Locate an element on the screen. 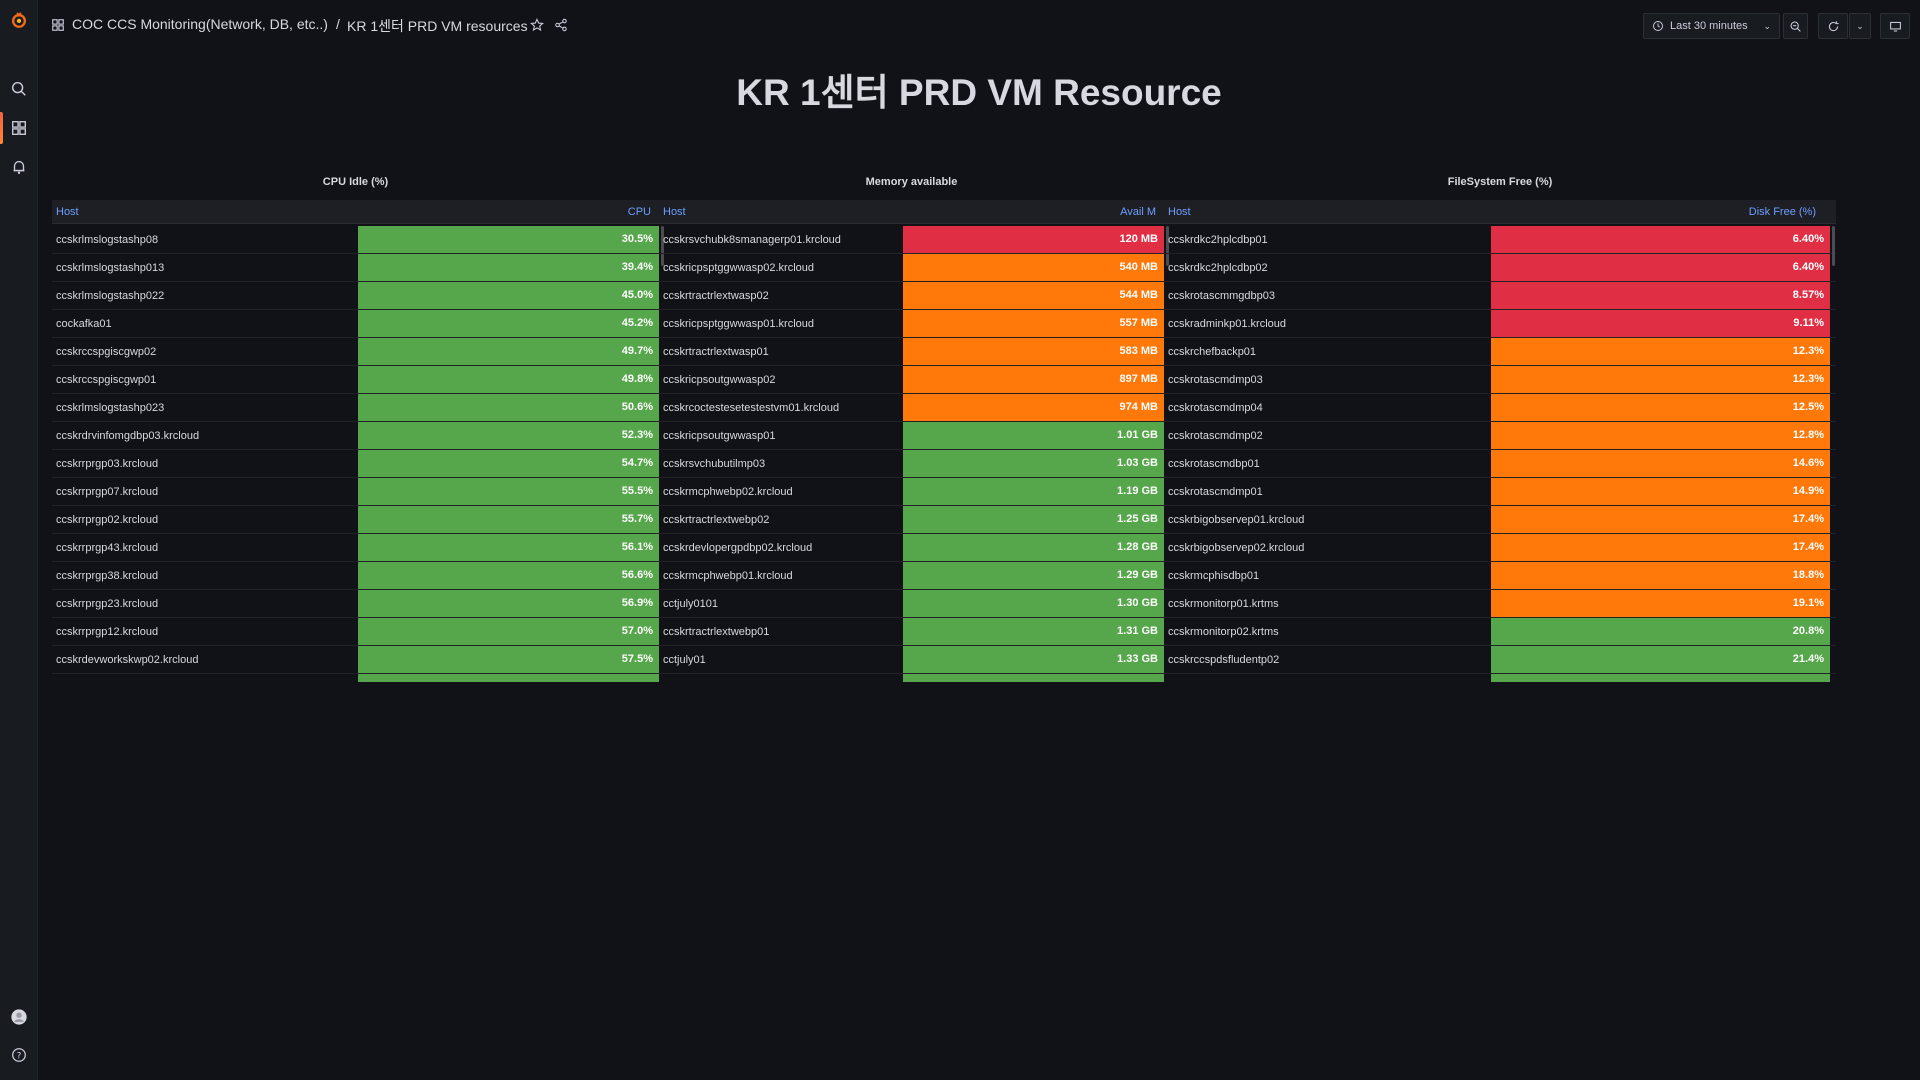 Image resolution: width=1920 pixels, height=1080 pixels. refresh-icon is located at coordinates (1833, 25).